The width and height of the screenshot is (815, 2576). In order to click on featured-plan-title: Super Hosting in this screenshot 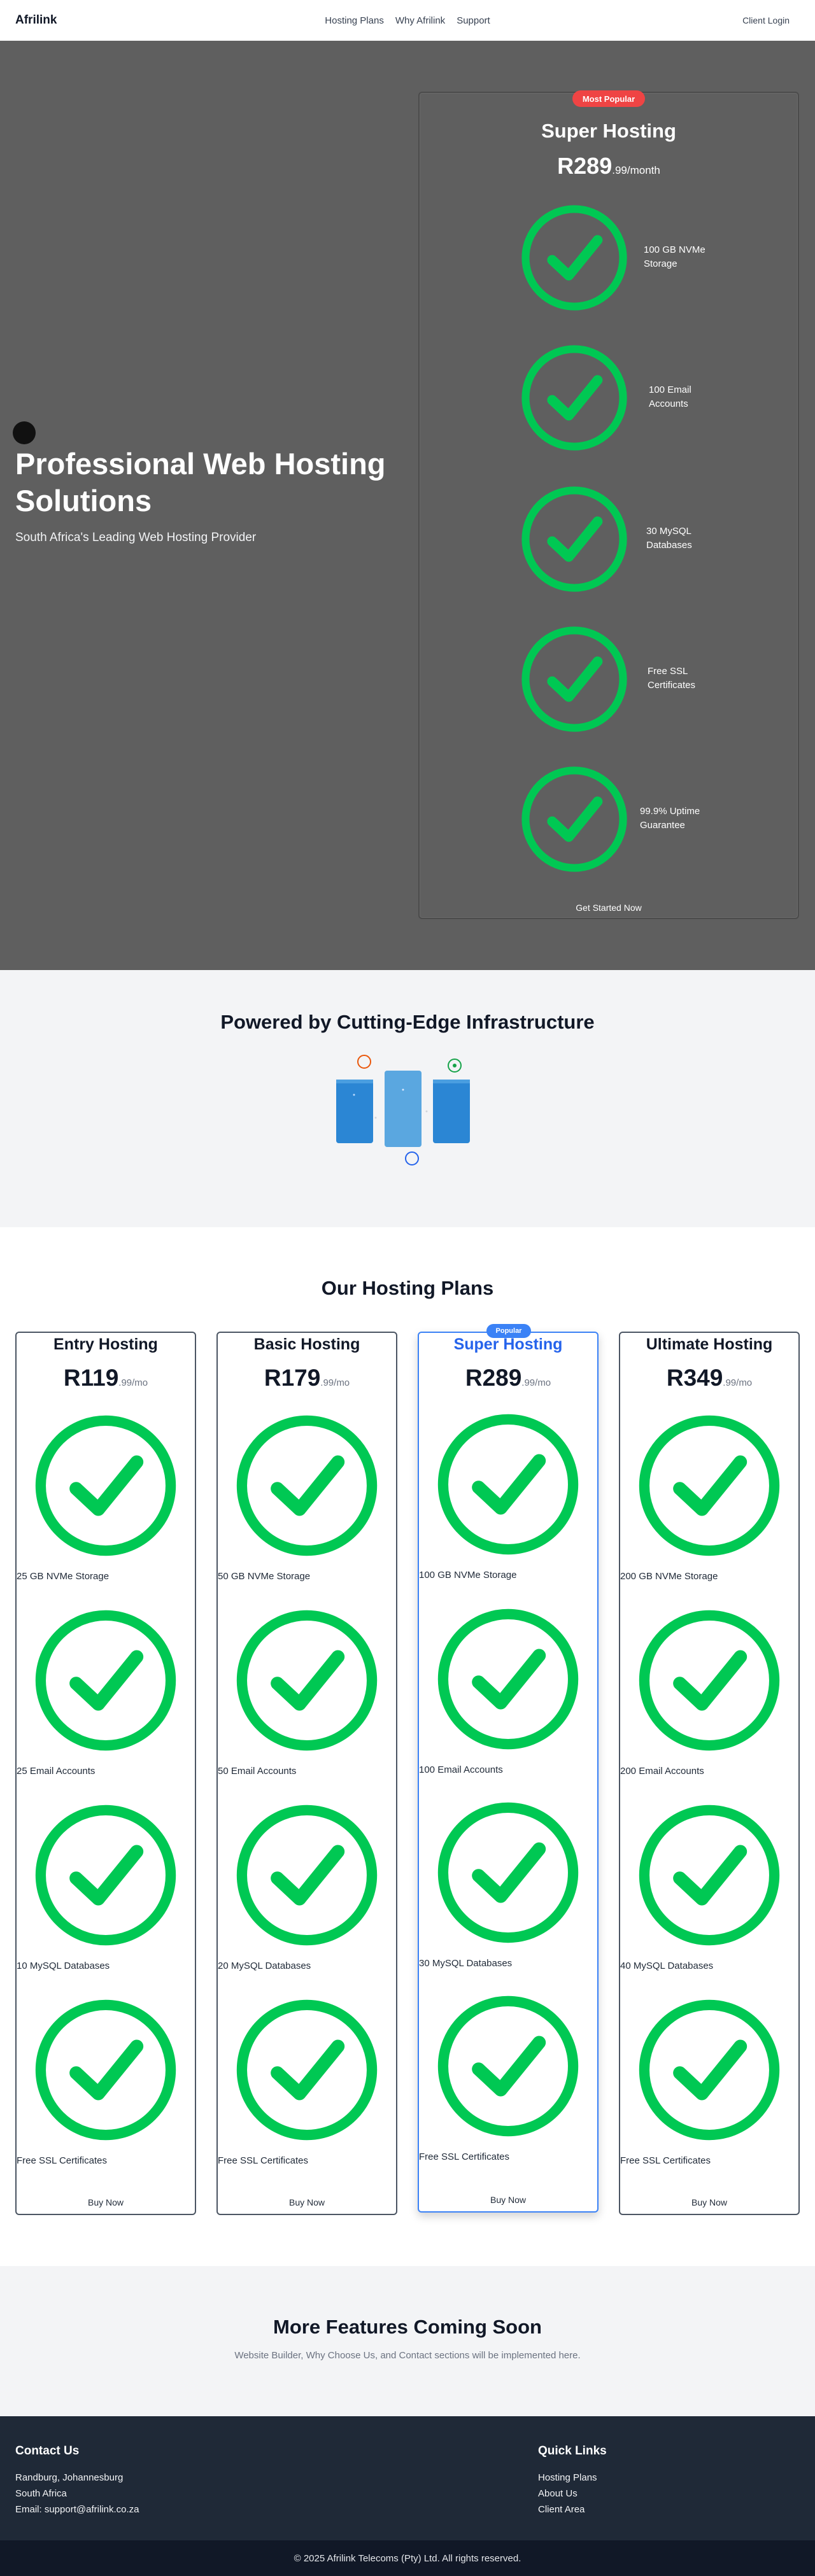, I will do `click(608, 131)`.